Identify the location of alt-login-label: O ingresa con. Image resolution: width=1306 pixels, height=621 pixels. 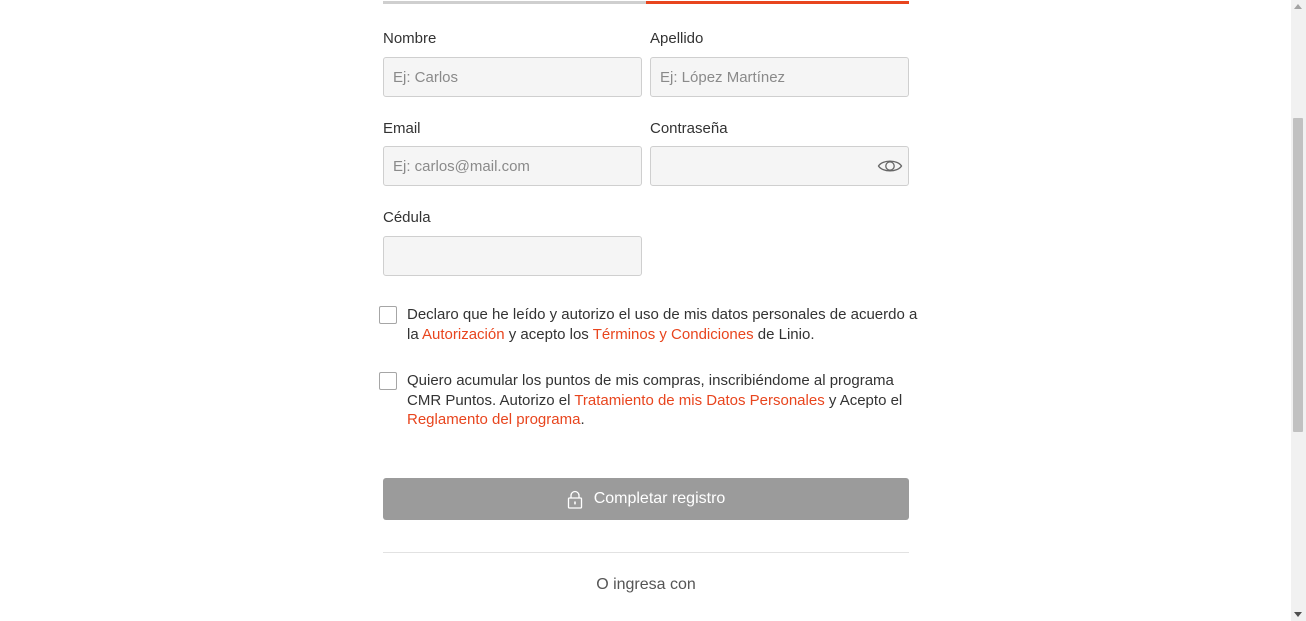
(646, 584).